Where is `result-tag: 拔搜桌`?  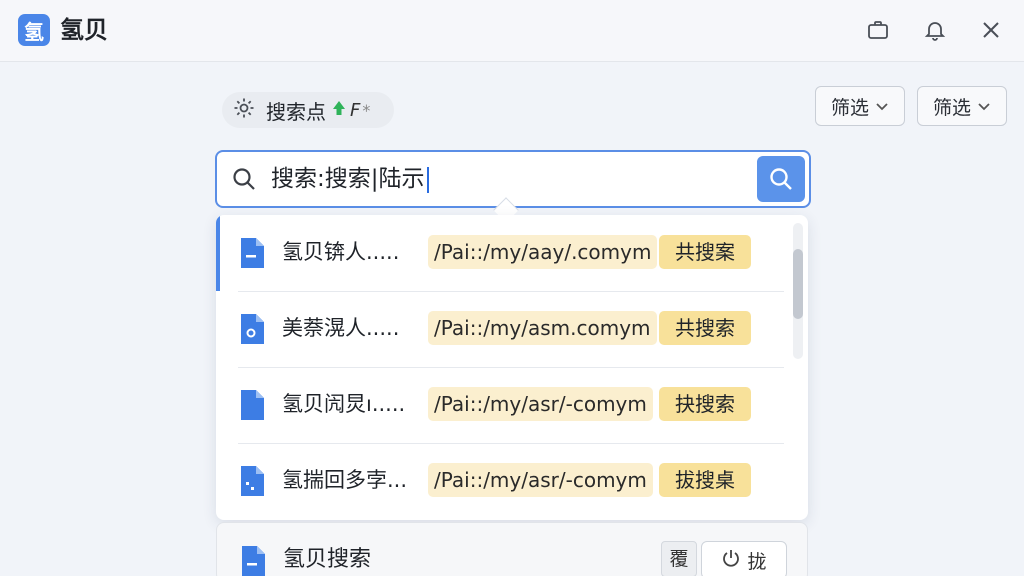
result-tag: 拔搜桌 is located at coordinates (705, 480).